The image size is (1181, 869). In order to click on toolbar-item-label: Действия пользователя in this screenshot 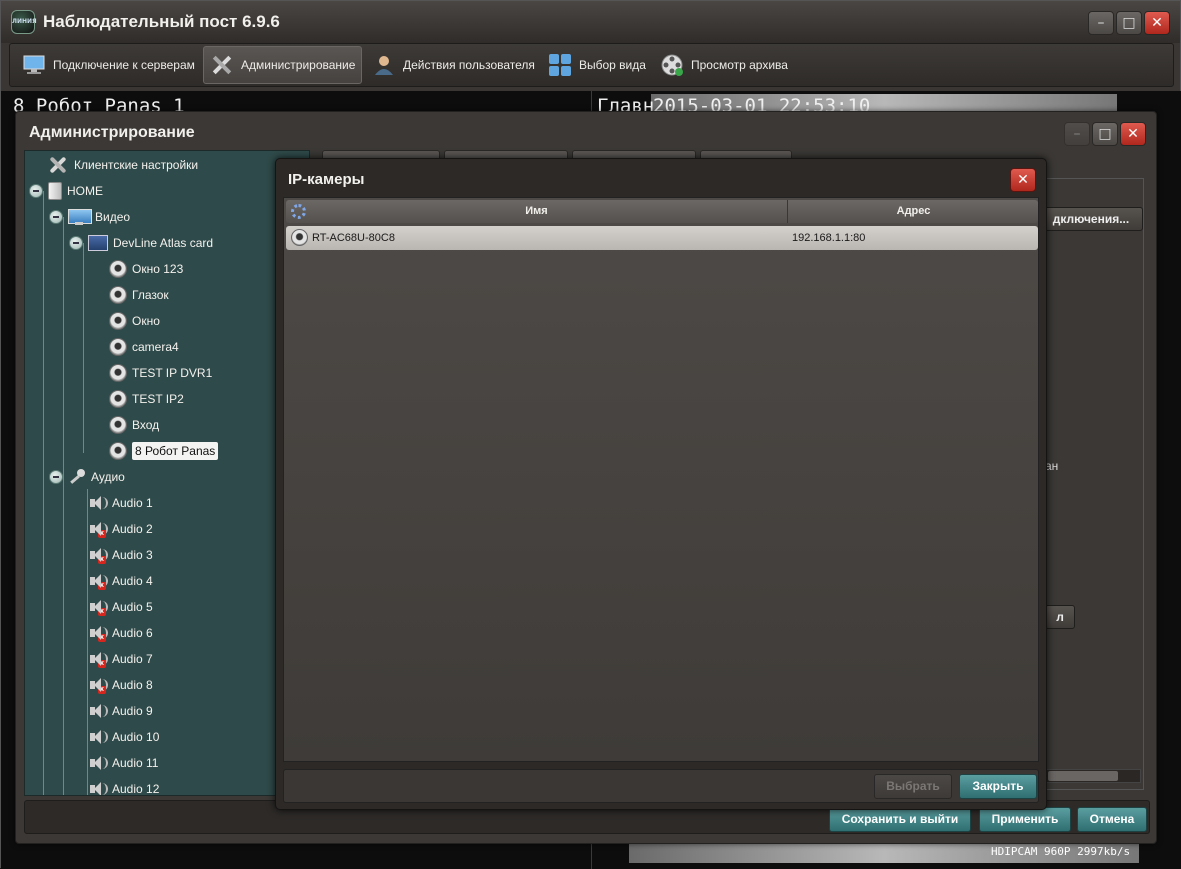, I will do `click(469, 65)`.